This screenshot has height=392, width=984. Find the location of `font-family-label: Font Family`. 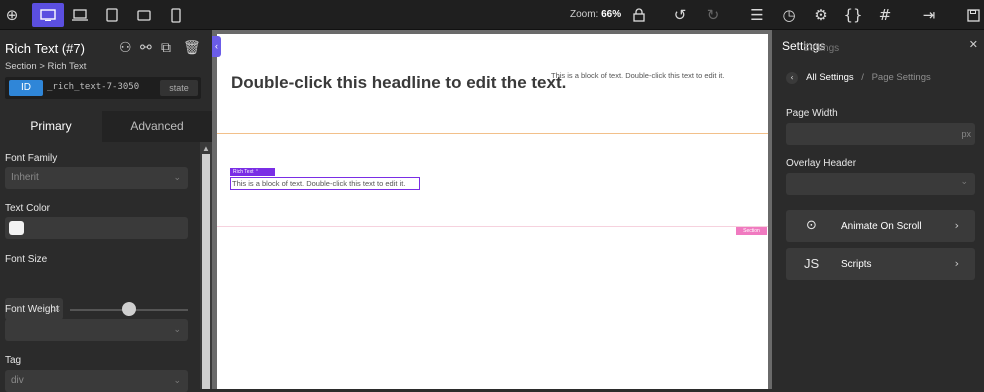

font-family-label: Font Family is located at coordinates (31, 158).